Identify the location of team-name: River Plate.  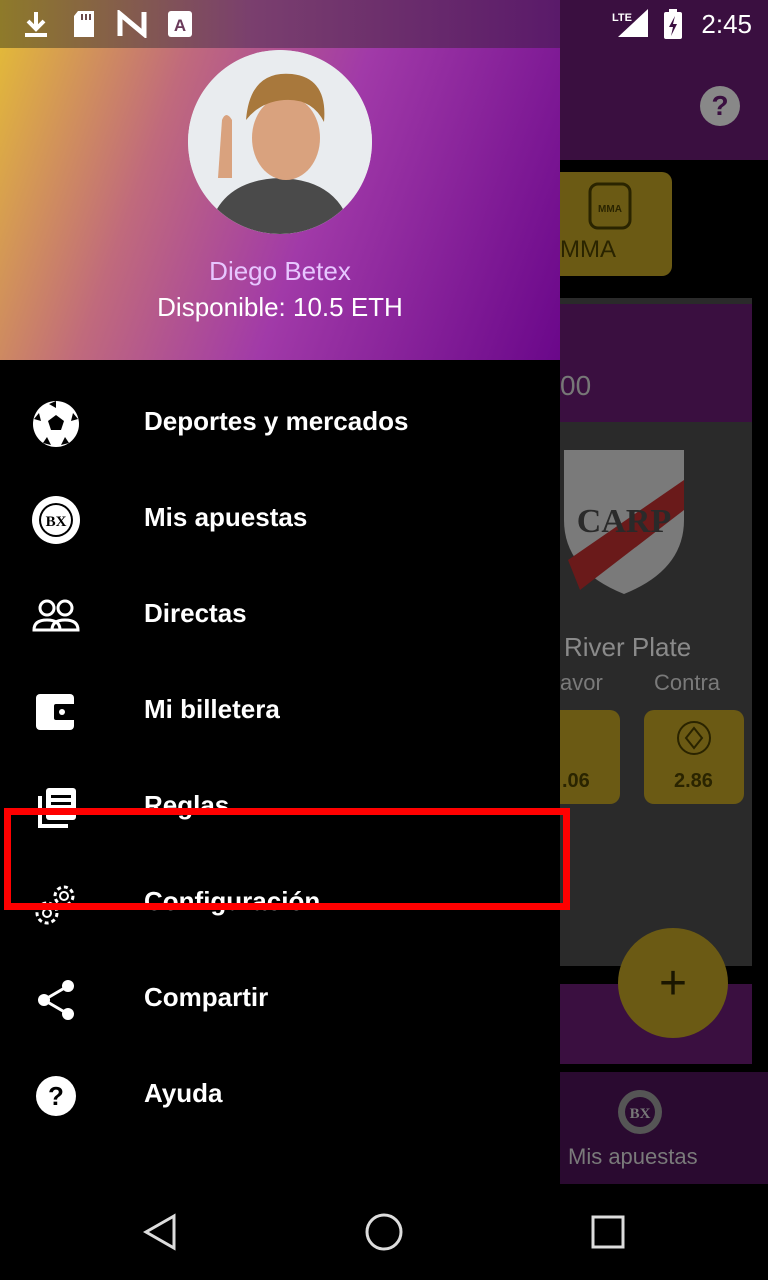
(628, 647).